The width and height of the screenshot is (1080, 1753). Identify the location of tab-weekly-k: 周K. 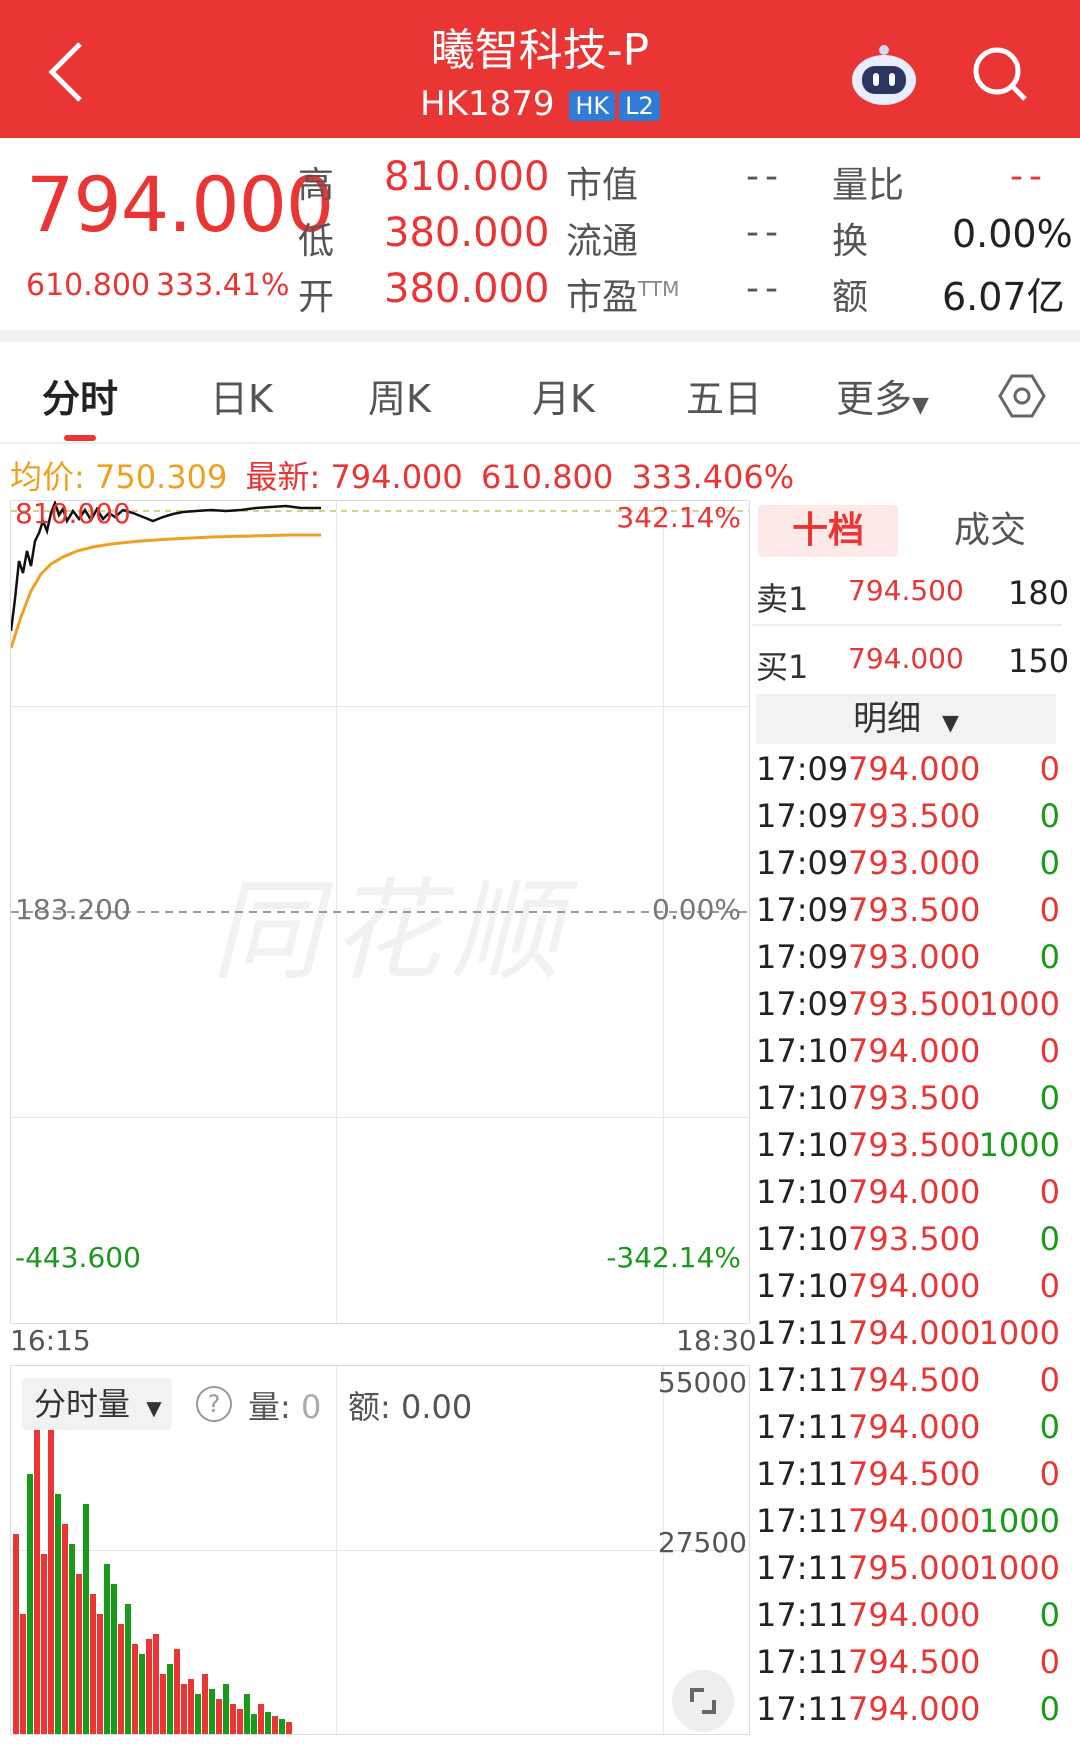
(399, 395).